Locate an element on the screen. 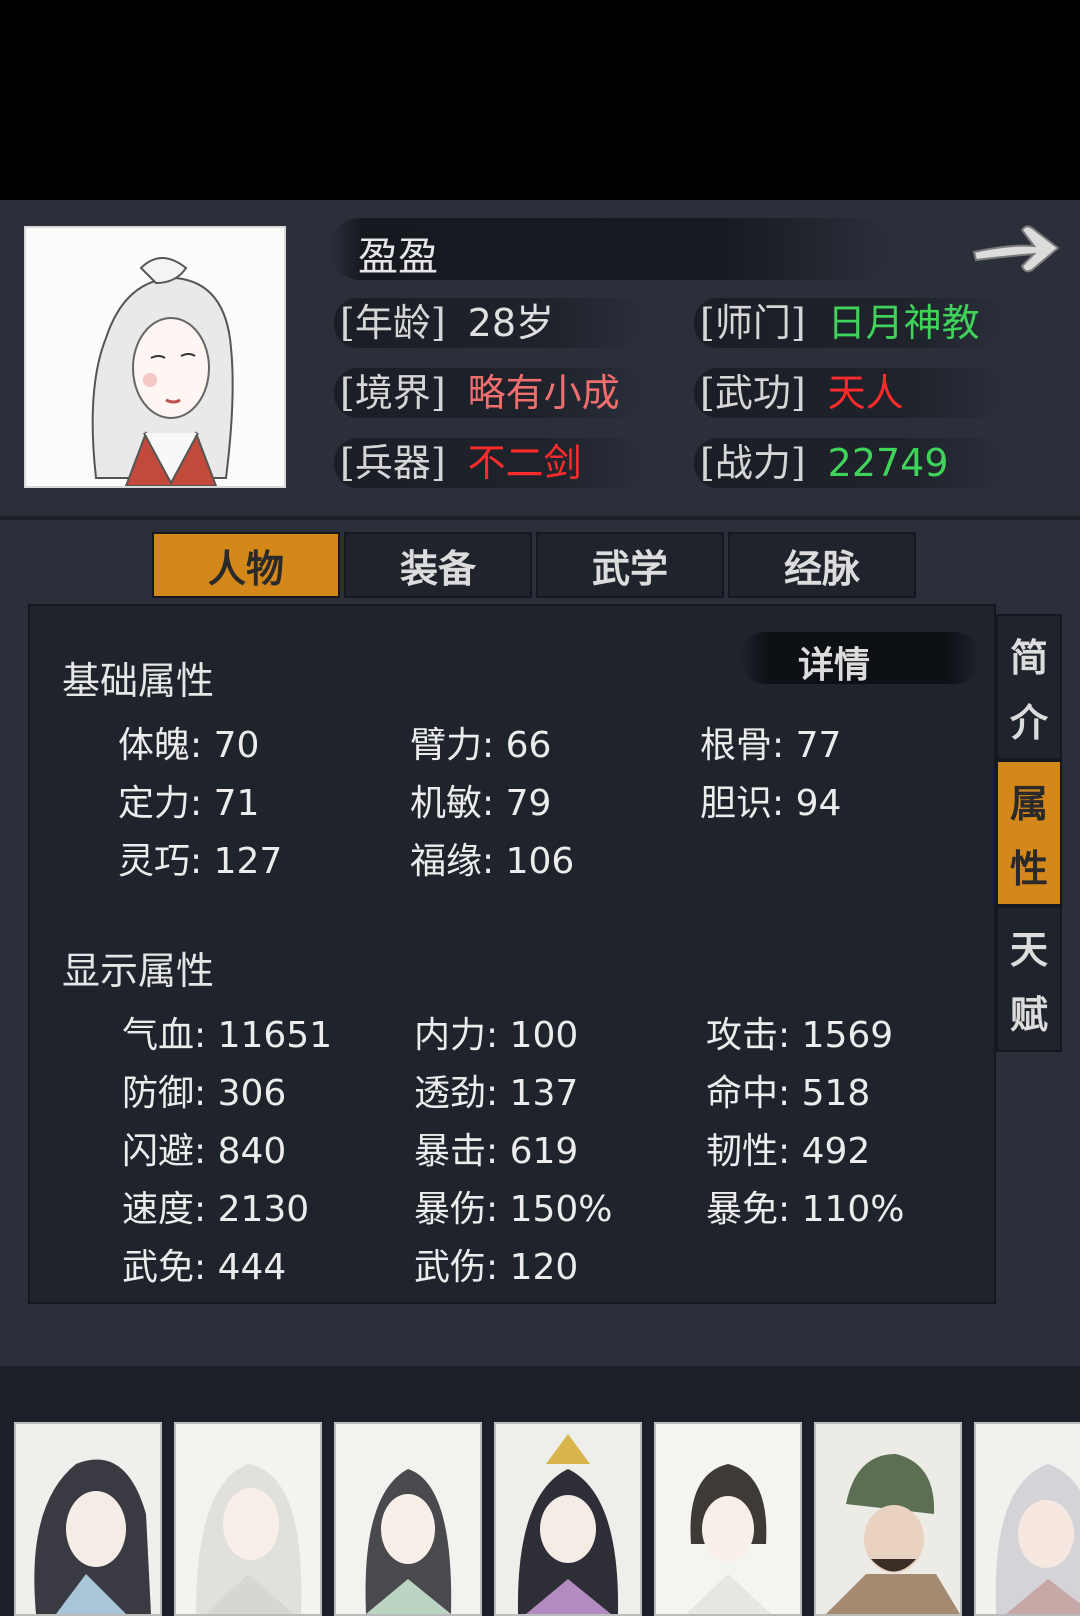 This screenshot has height=1616, width=1080. power-row: [战力] 22749 is located at coordinates (849, 460).